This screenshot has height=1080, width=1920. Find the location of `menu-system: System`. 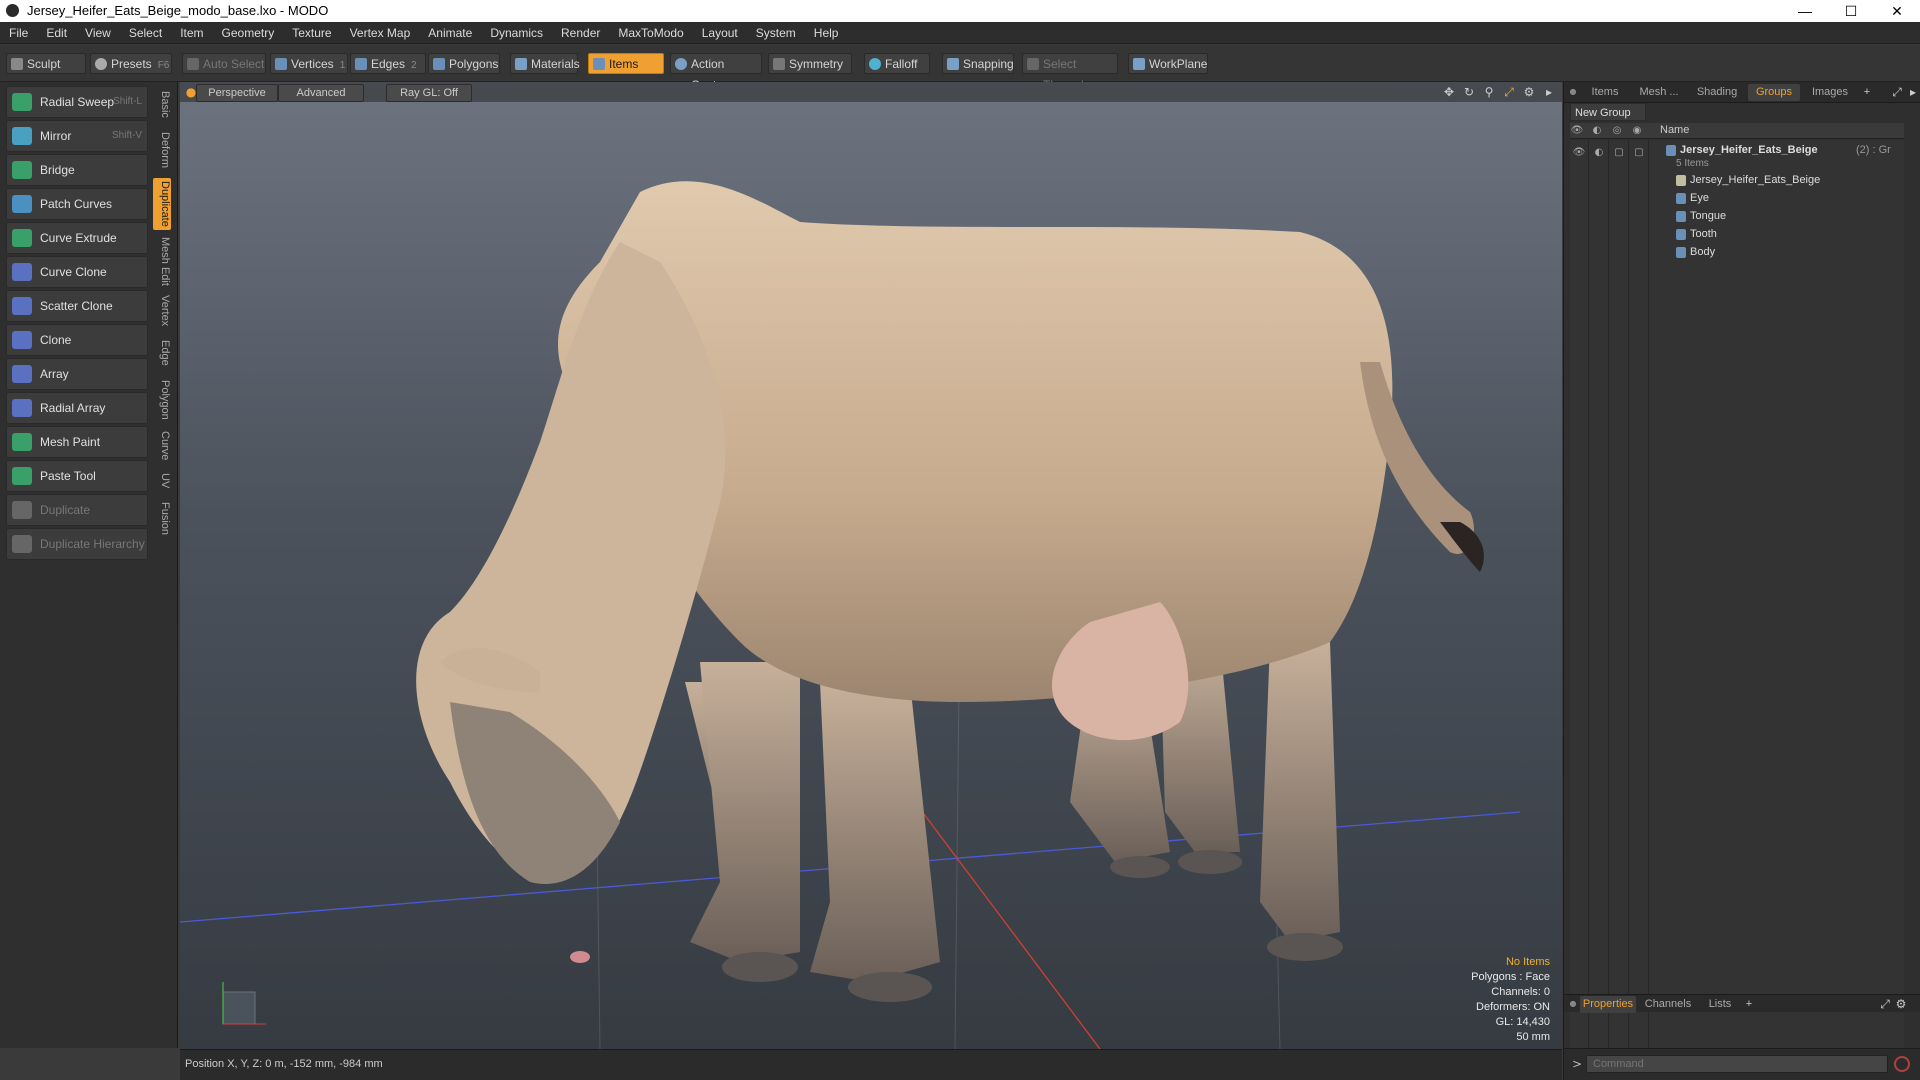

menu-system: System is located at coordinates (776, 33).